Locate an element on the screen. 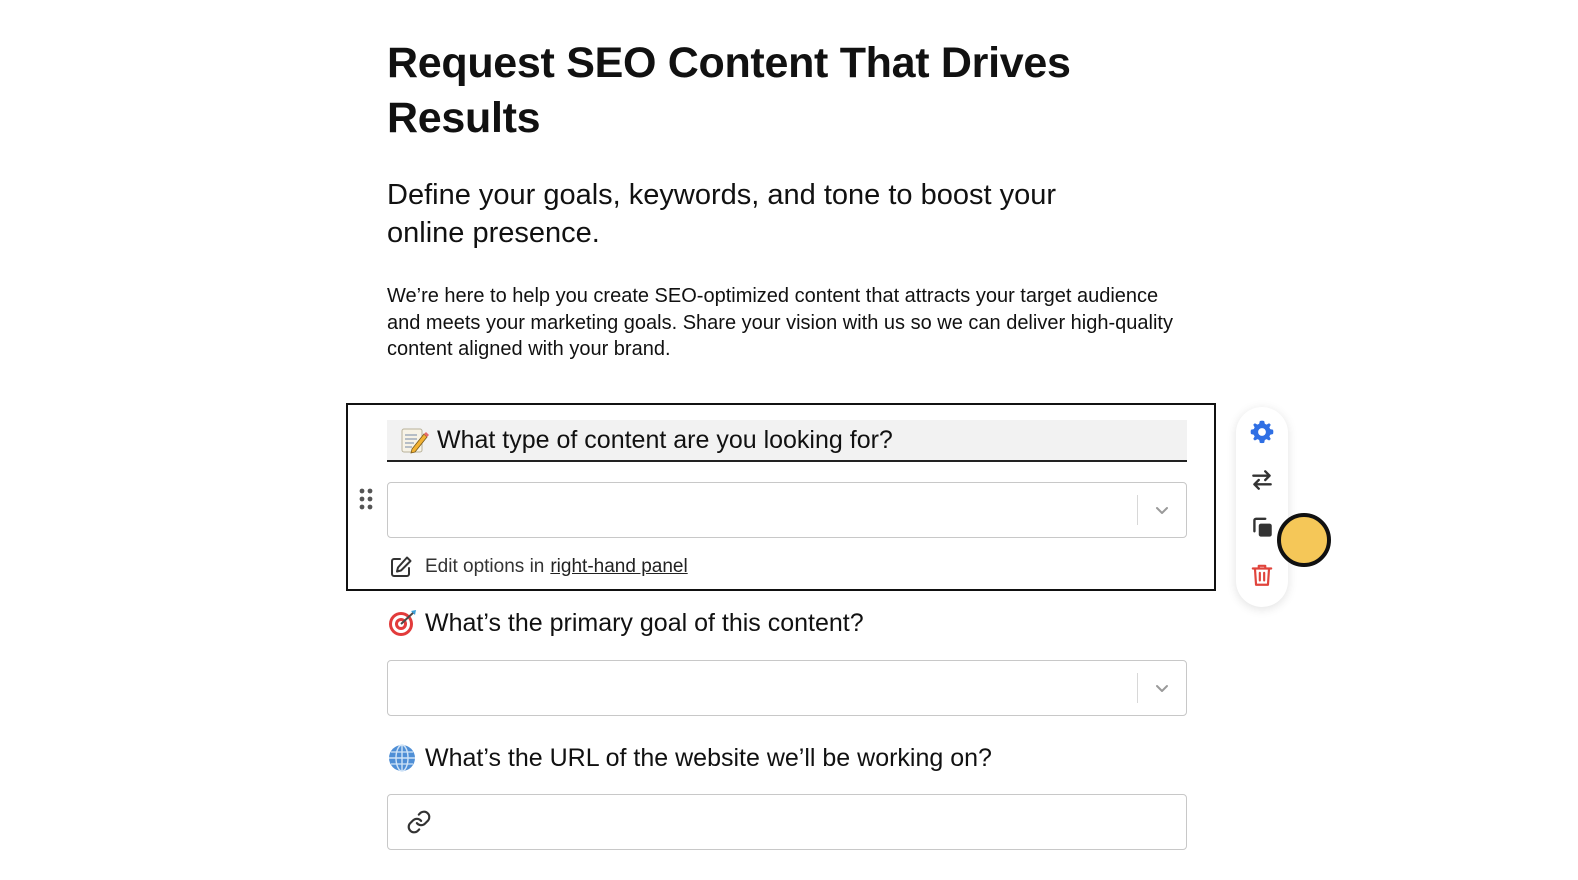 This screenshot has width=1578, height=880. gear-icon is located at coordinates (1262, 434).